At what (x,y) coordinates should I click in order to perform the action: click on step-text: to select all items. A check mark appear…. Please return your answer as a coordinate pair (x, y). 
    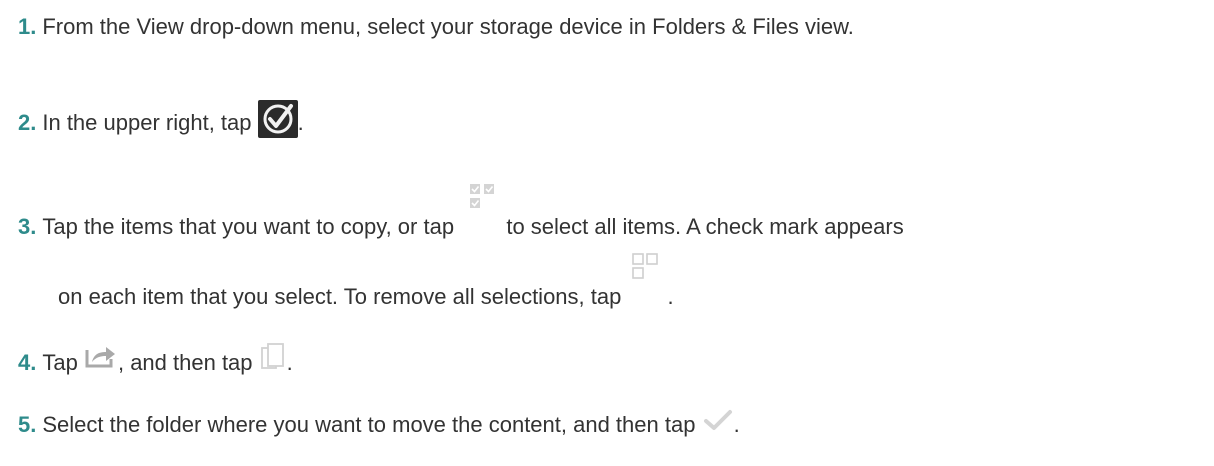
    Looking at the image, I should click on (705, 226).